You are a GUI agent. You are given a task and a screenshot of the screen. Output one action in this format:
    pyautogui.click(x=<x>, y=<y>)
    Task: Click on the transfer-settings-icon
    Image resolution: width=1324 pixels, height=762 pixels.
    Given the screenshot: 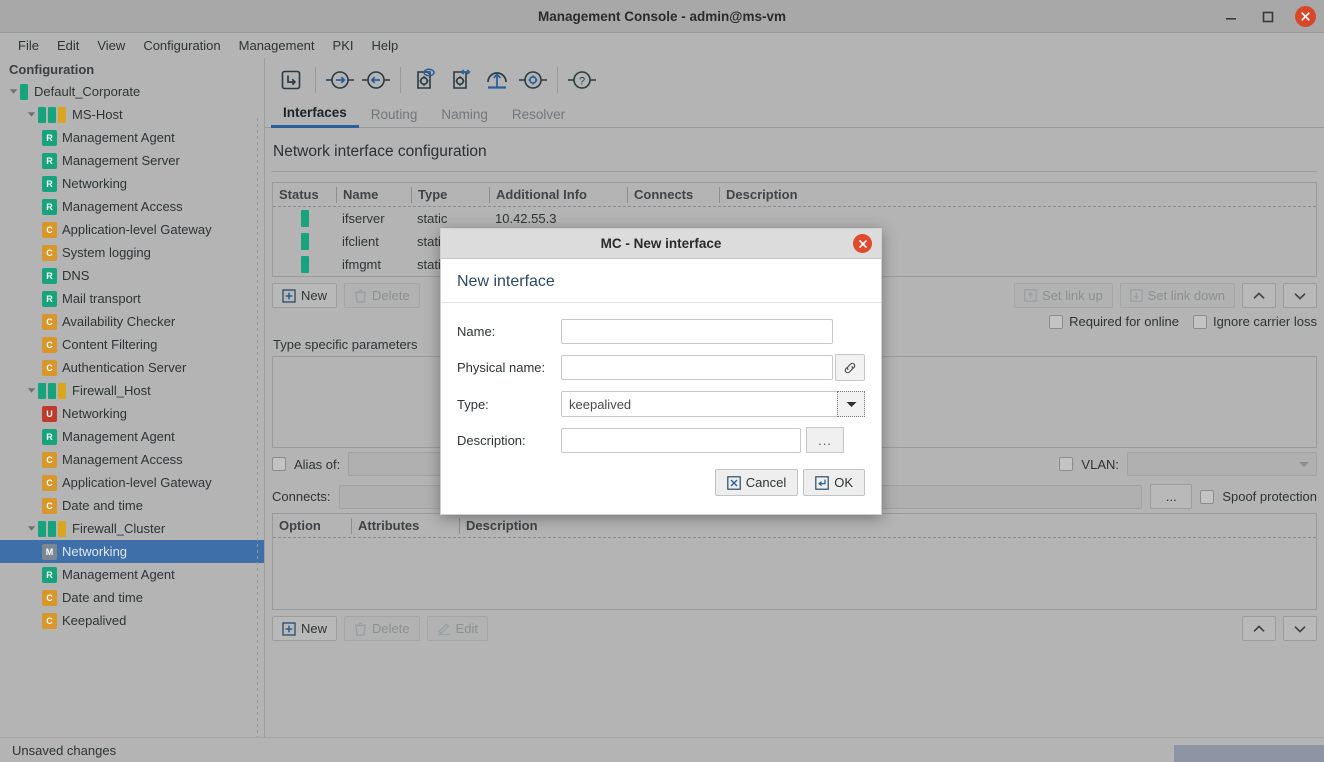 What is the action you would take?
    pyautogui.click(x=461, y=80)
    